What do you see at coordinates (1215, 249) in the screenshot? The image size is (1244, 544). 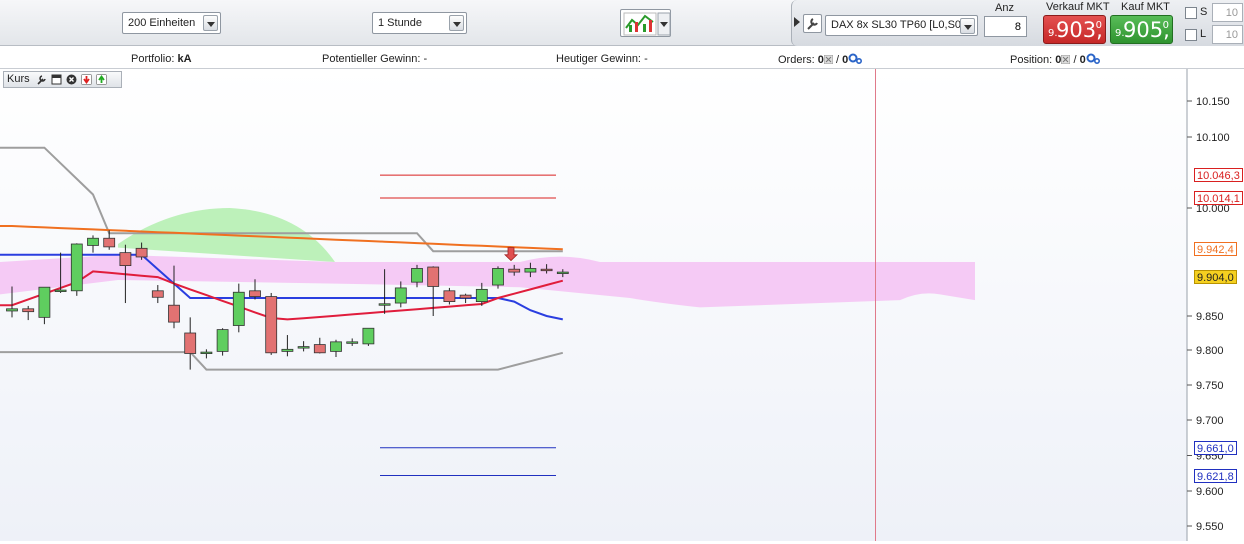 I see `price-tag: 9.942,4` at bounding box center [1215, 249].